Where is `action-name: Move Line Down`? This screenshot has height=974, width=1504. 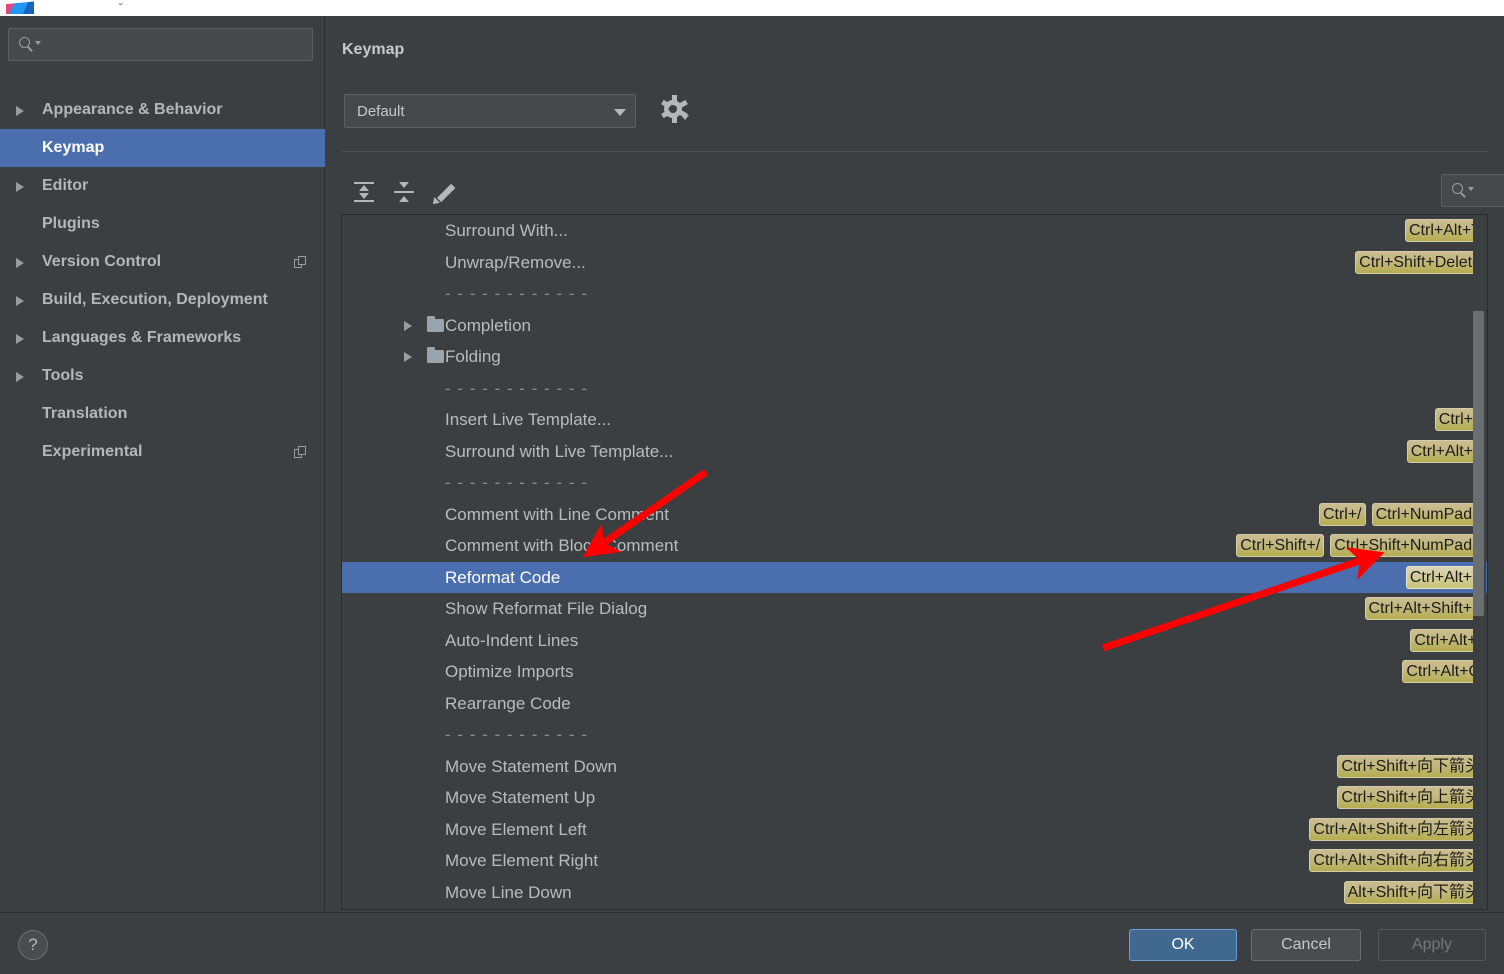 action-name: Move Line Down is located at coordinates (508, 892).